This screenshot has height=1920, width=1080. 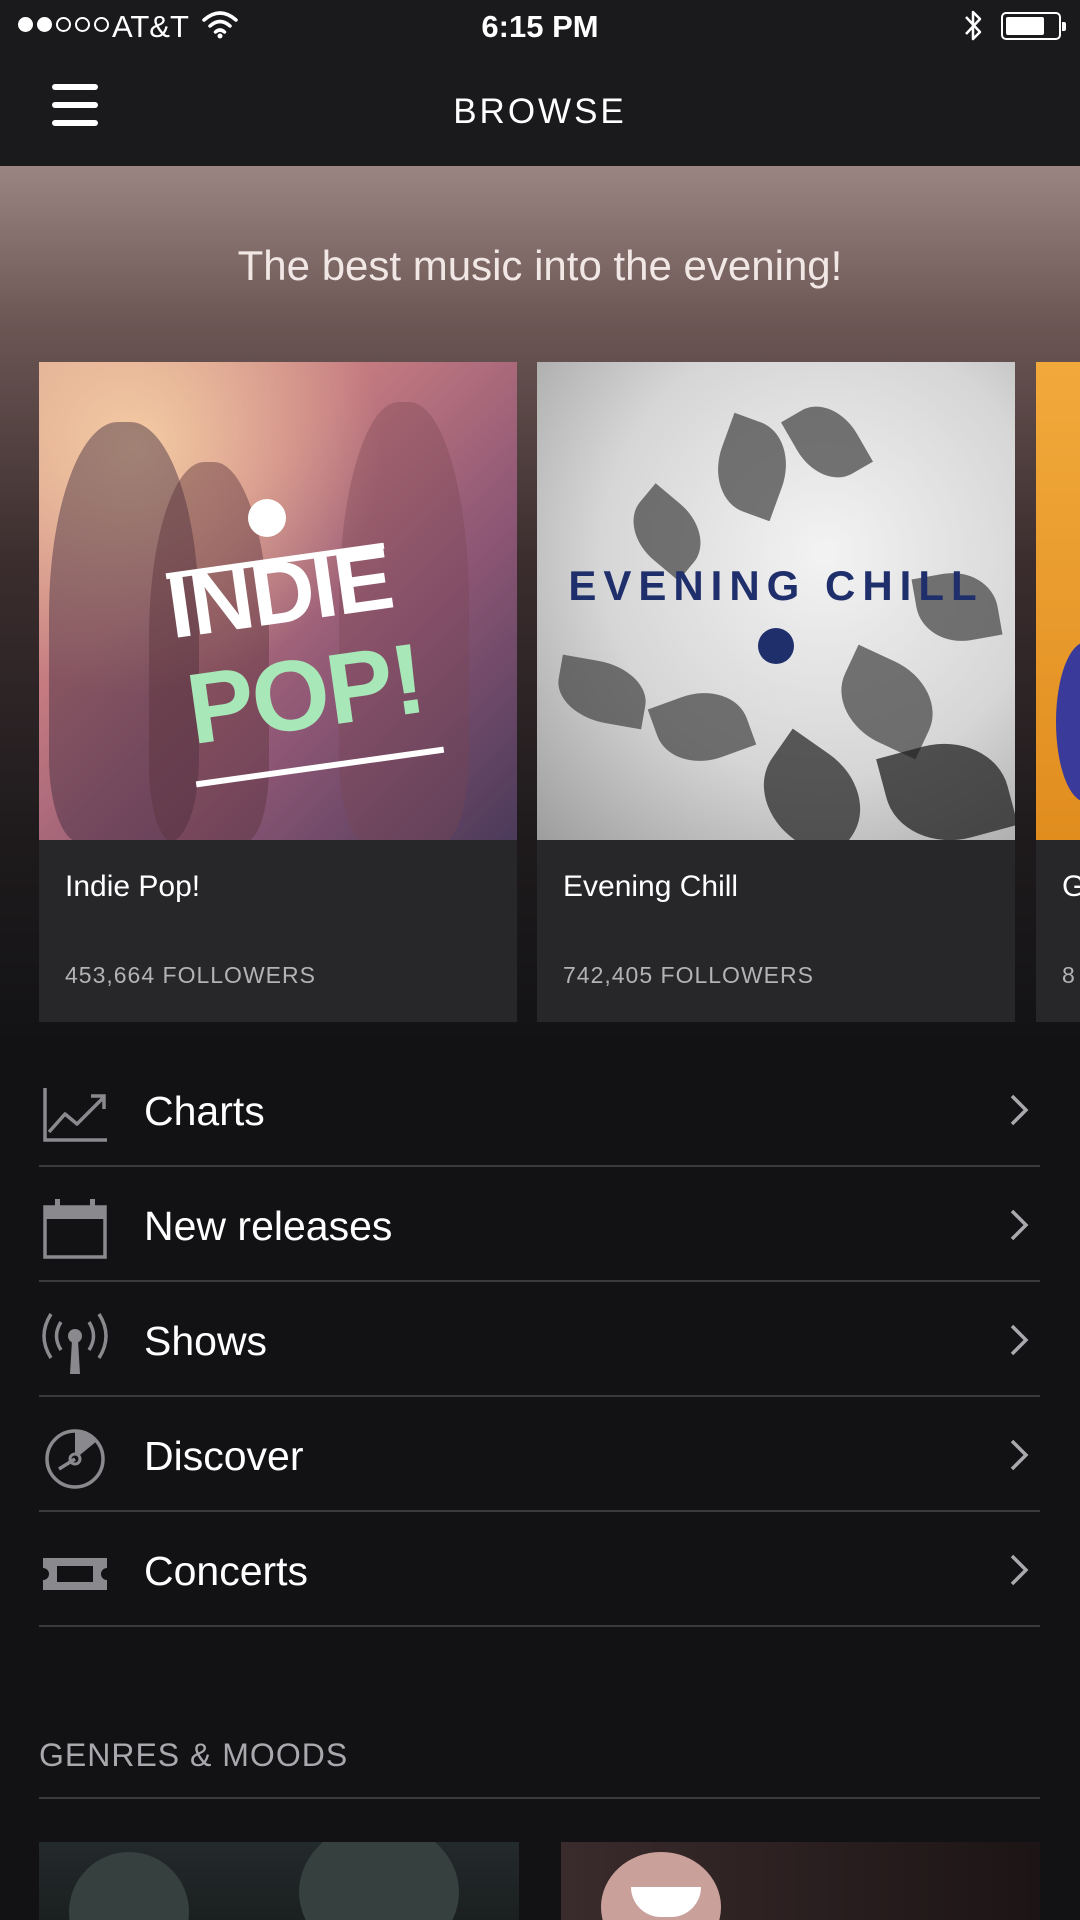 What do you see at coordinates (206, 1341) in the screenshot?
I see `menu-item-label: Shows` at bounding box center [206, 1341].